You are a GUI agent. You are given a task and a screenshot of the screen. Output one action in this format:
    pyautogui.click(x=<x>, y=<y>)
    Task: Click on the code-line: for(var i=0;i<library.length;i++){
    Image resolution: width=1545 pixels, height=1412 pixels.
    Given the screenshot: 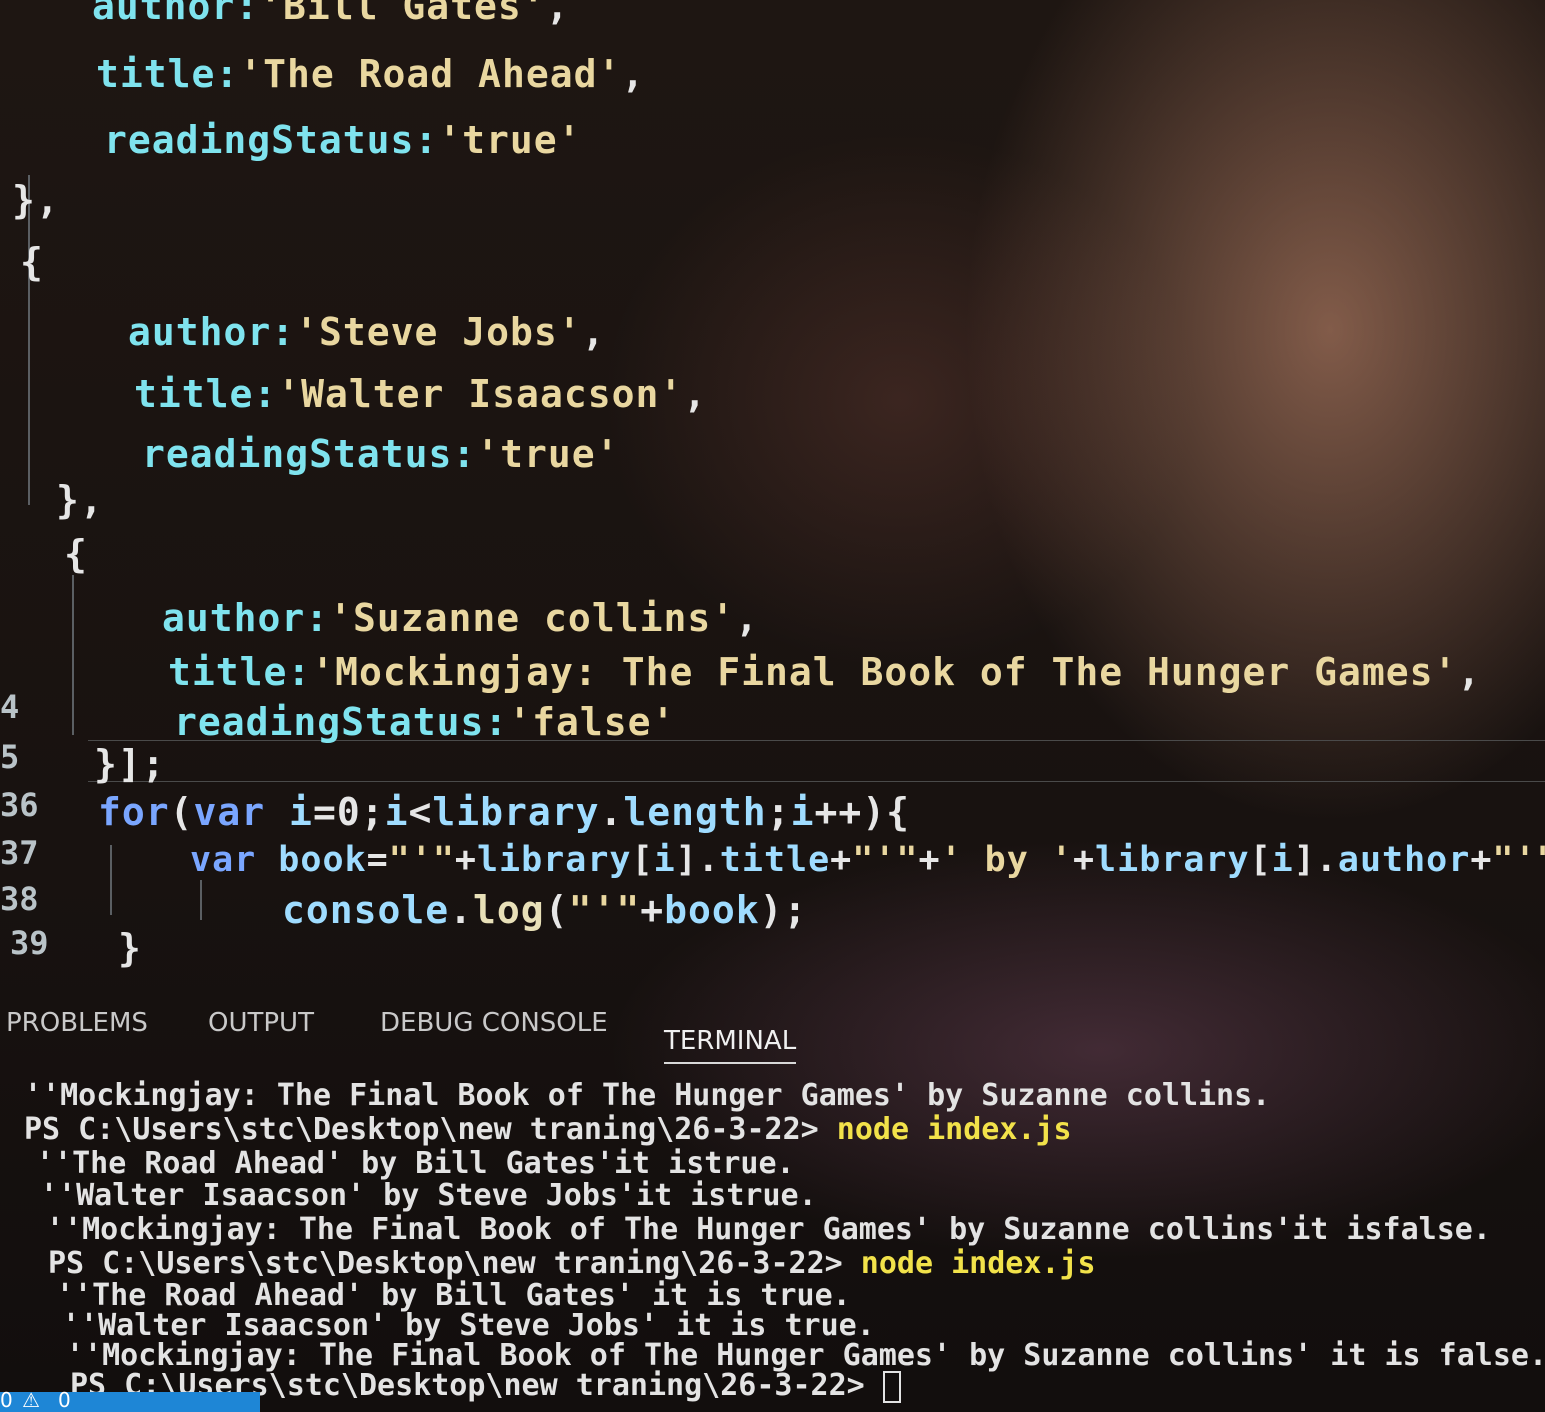 What is the action you would take?
    pyautogui.click(x=504, y=812)
    